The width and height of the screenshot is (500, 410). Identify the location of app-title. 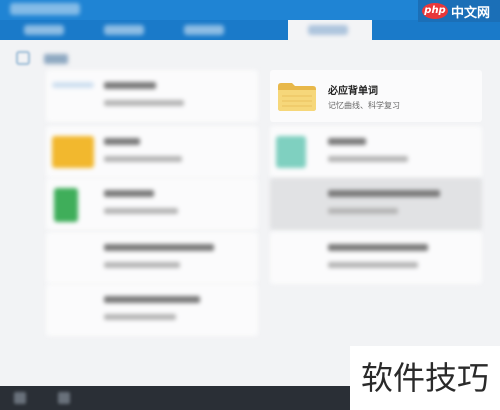
(45, 9).